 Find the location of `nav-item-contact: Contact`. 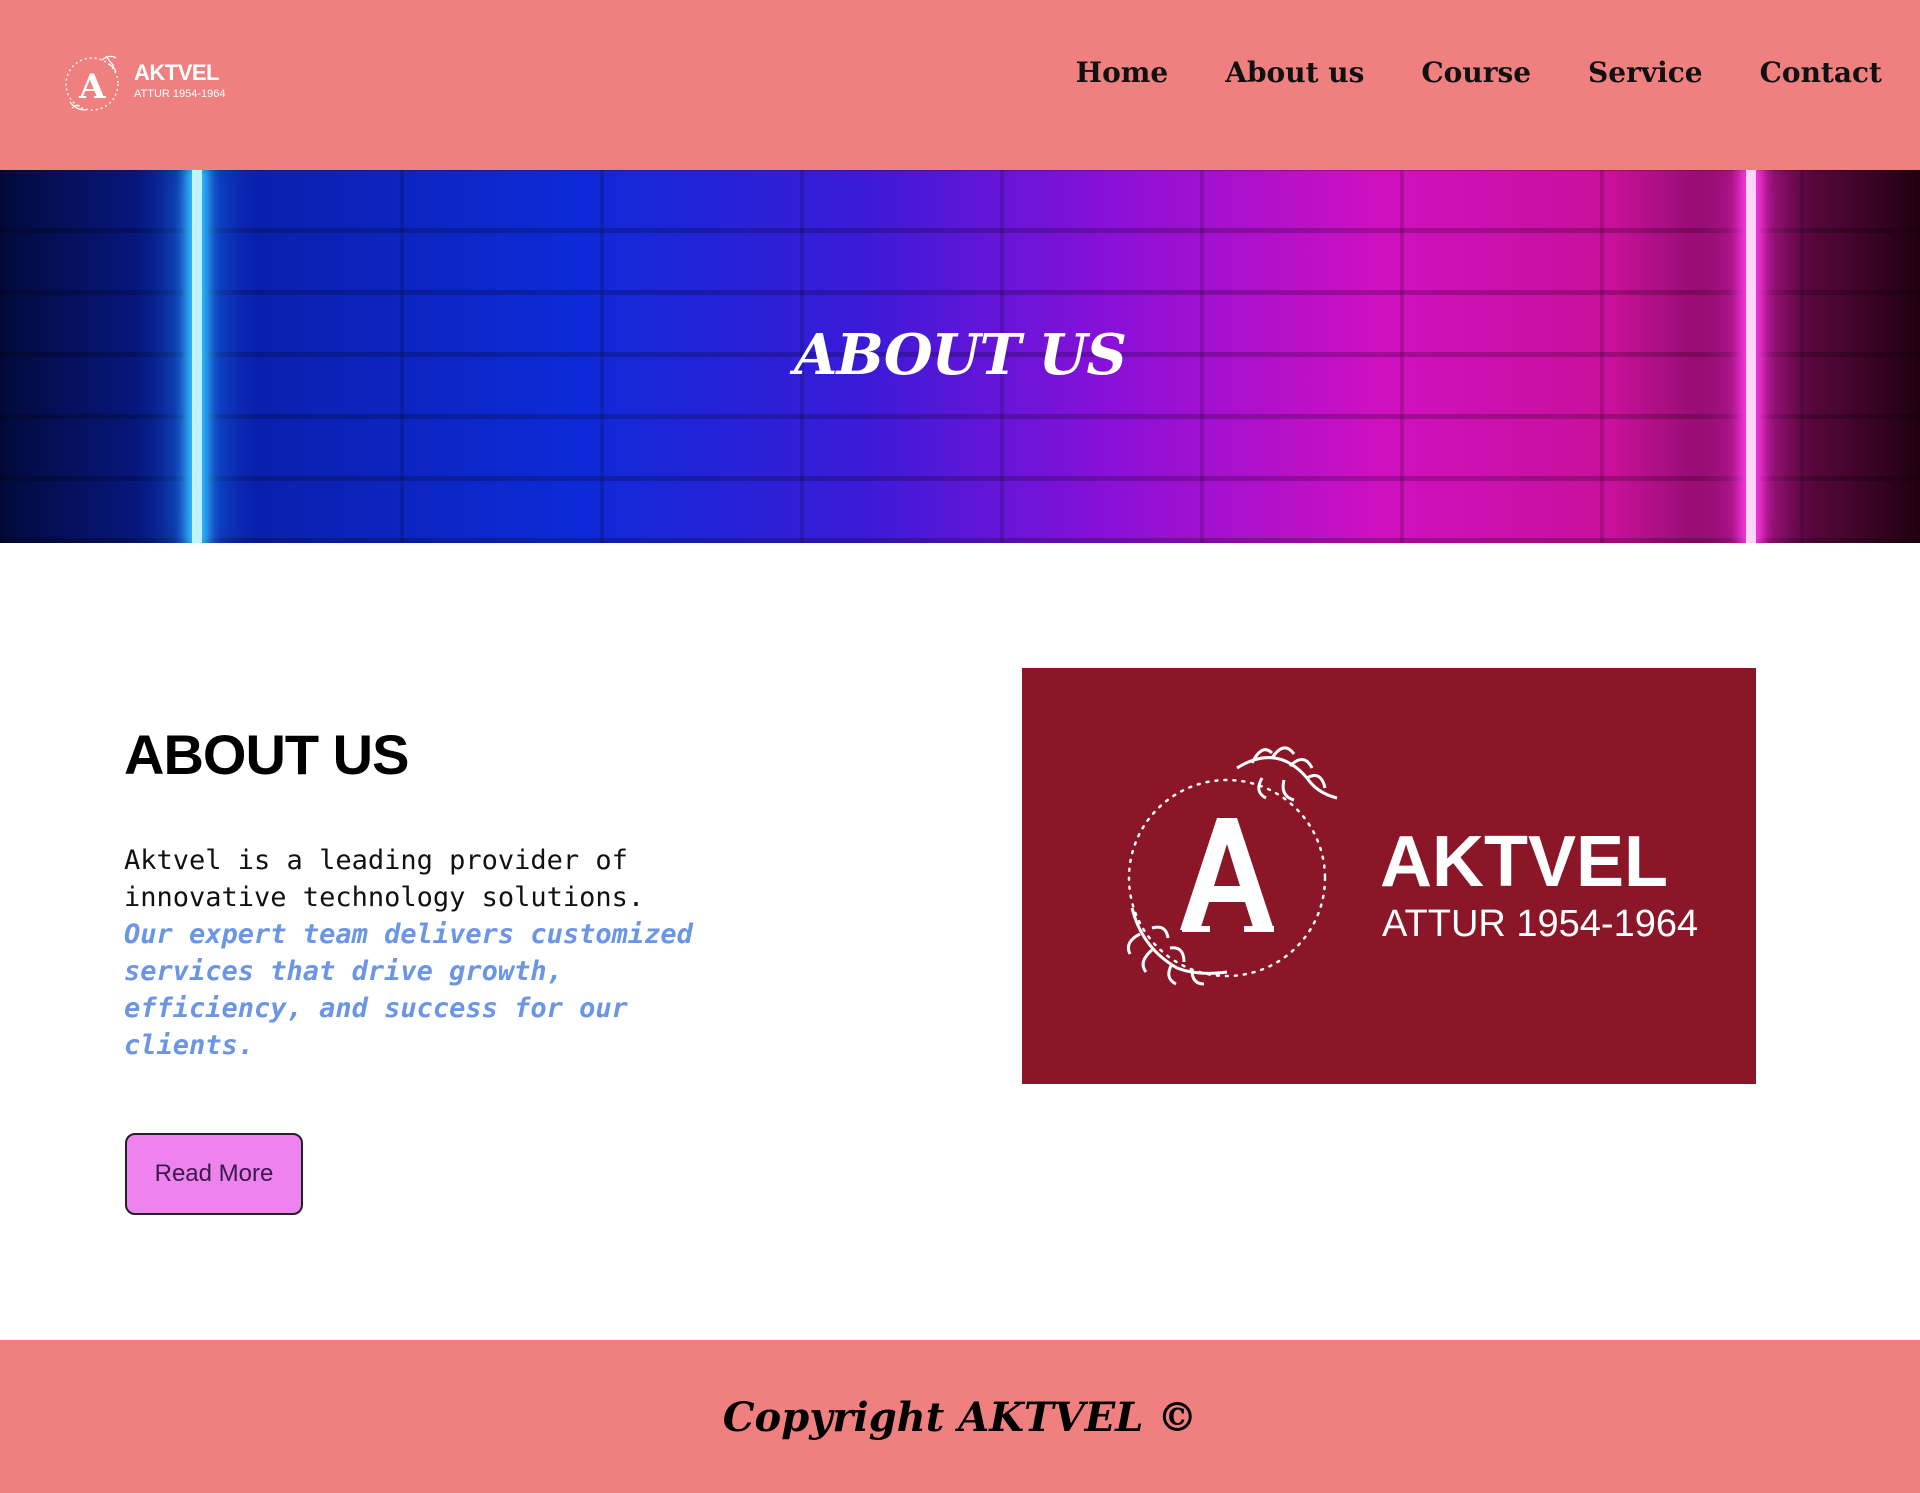

nav-item-contact: Contact is located at coordinates (1821, 72).